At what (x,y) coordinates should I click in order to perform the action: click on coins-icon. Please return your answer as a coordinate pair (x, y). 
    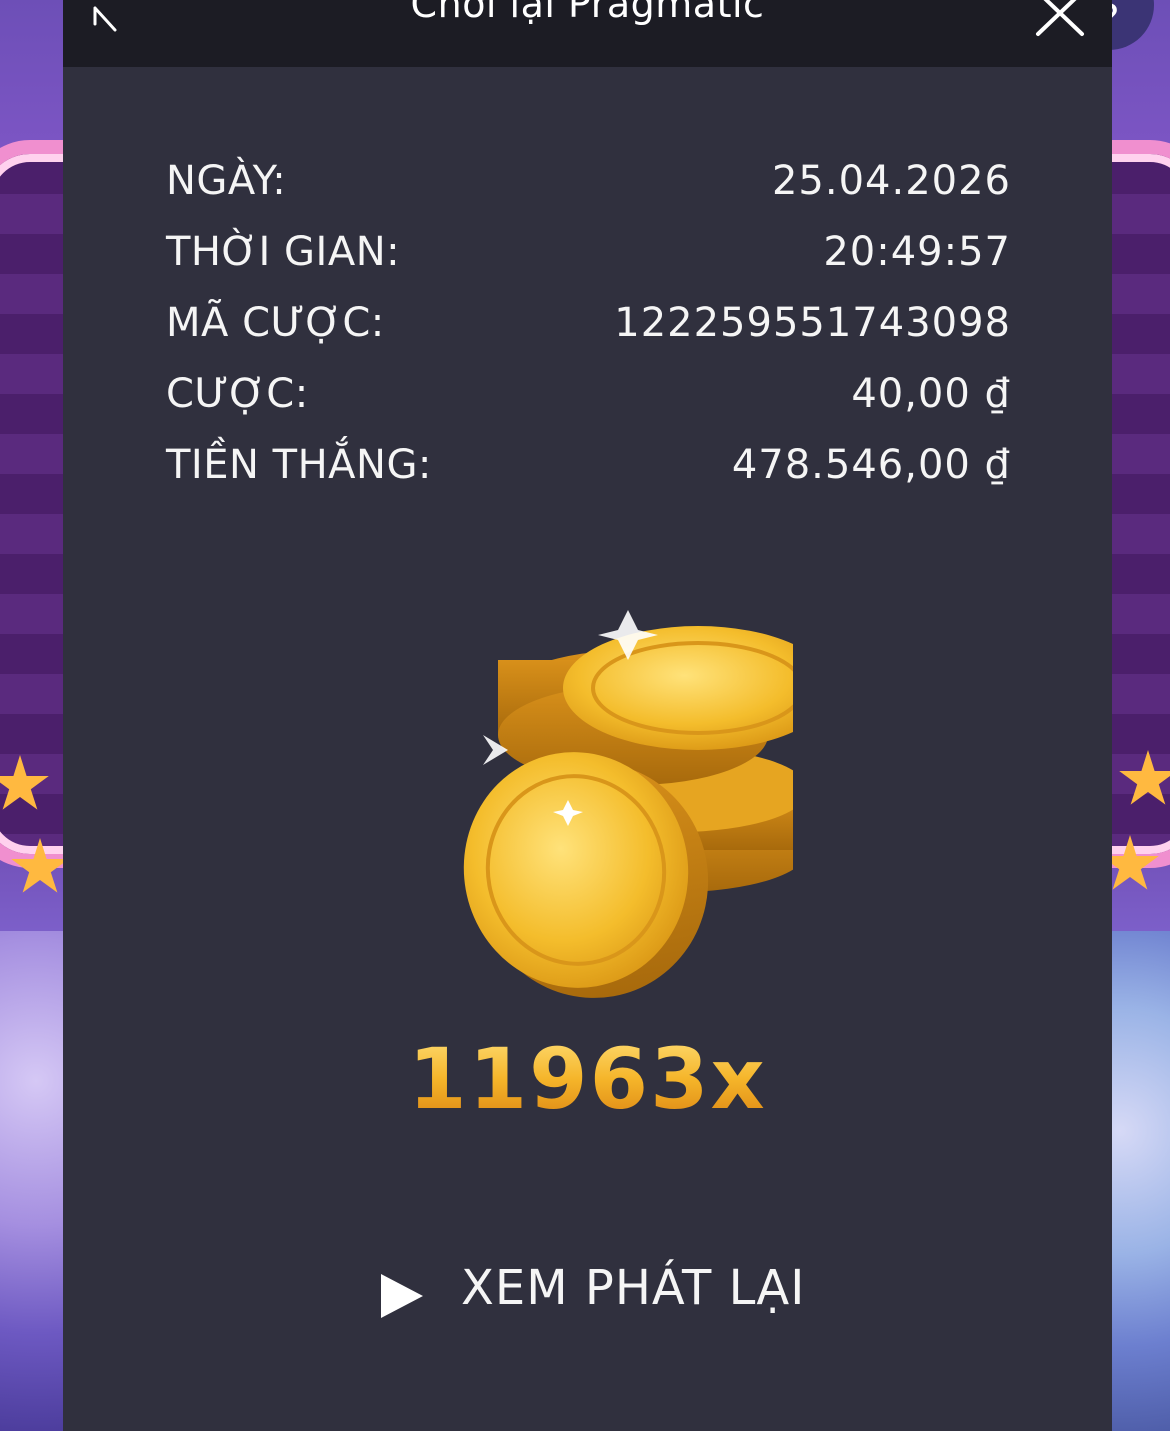
    Looking at the image, I should click on (628, 804).